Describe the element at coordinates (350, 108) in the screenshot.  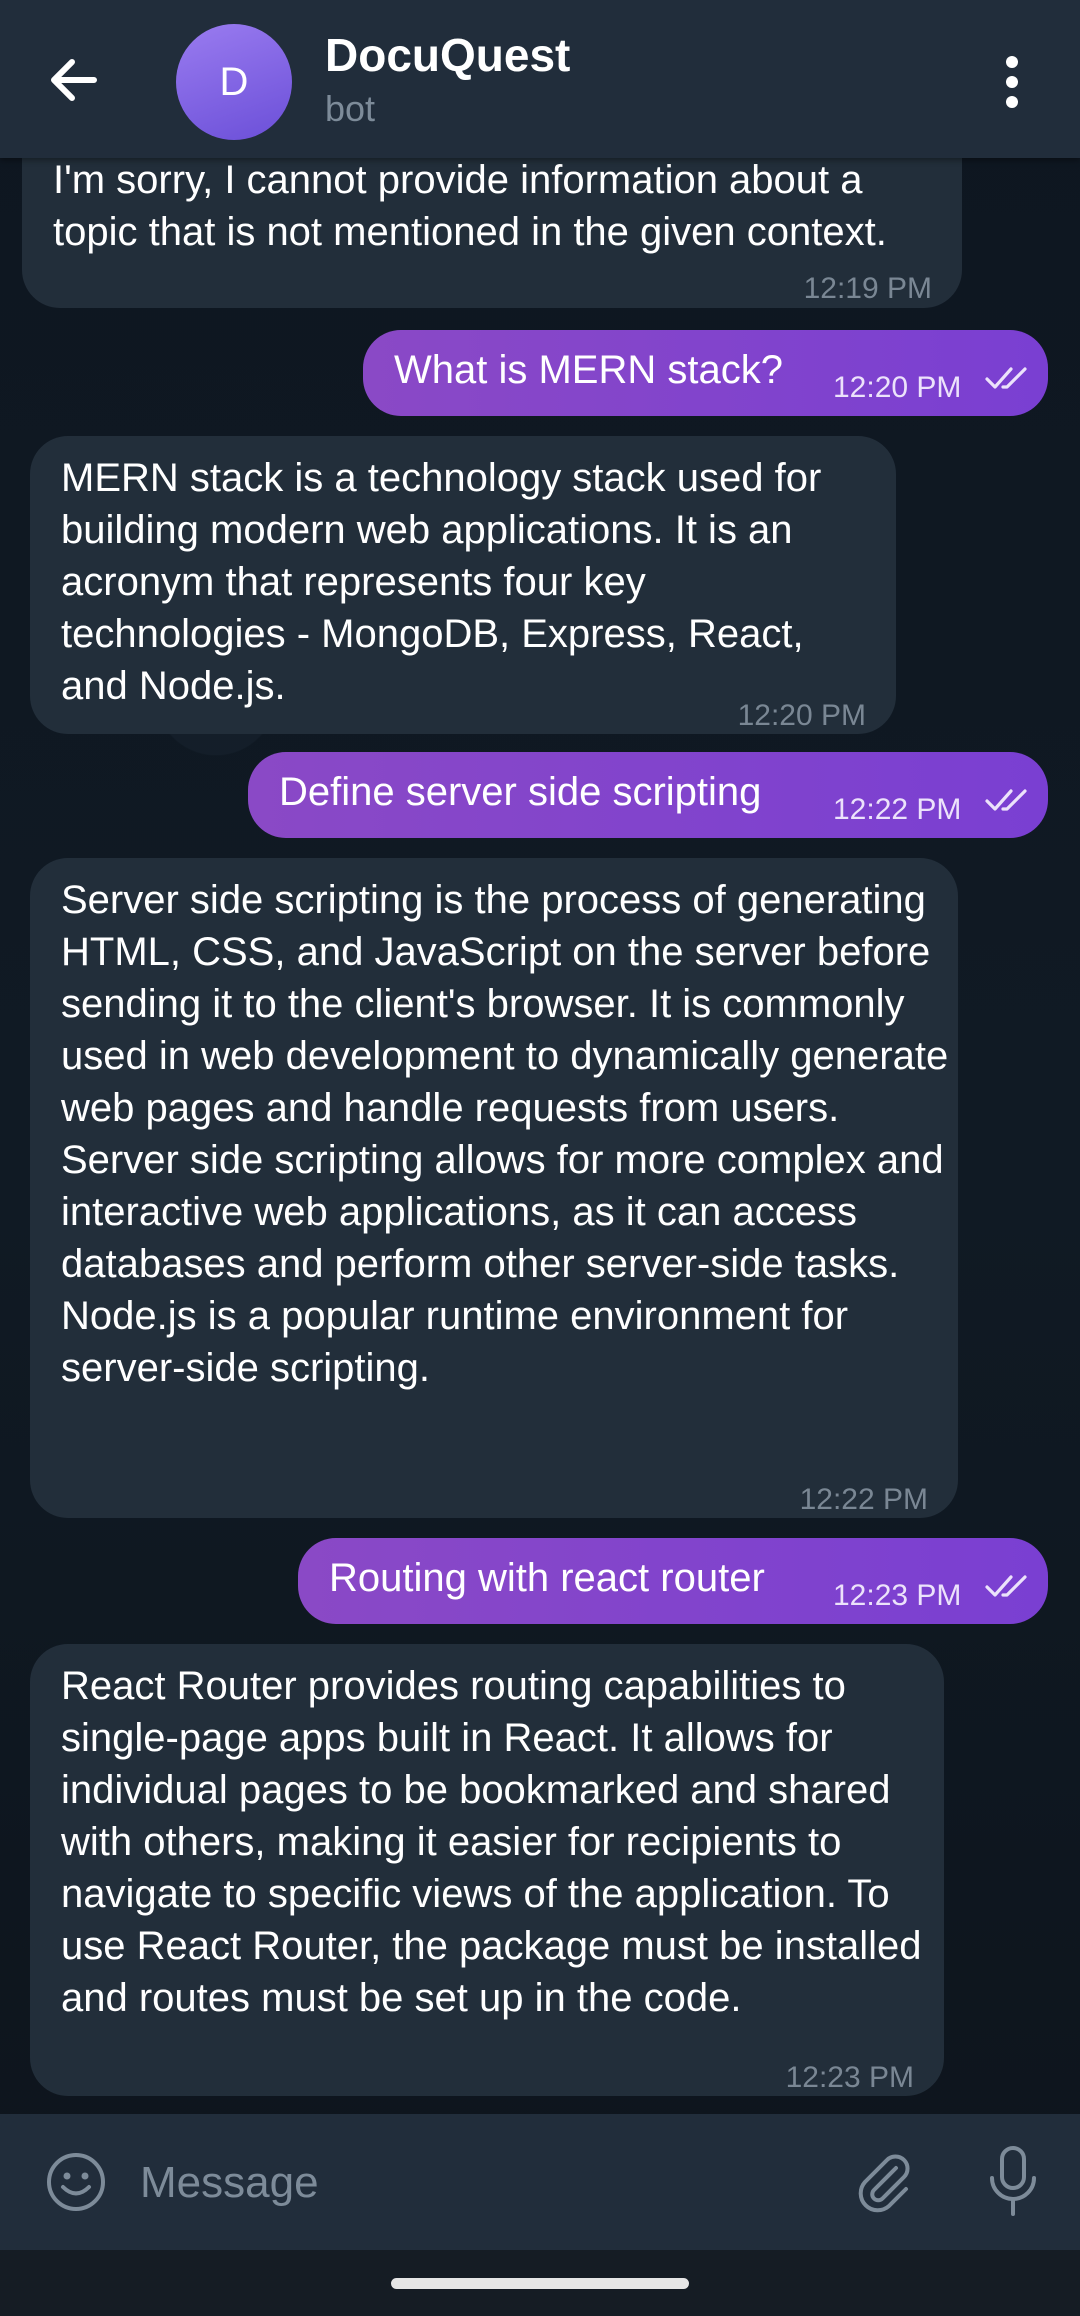
I see `chat-subtitle: bot` at that location.